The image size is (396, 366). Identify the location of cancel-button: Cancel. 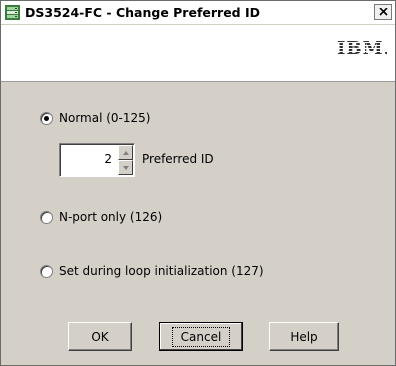
(201, 336).